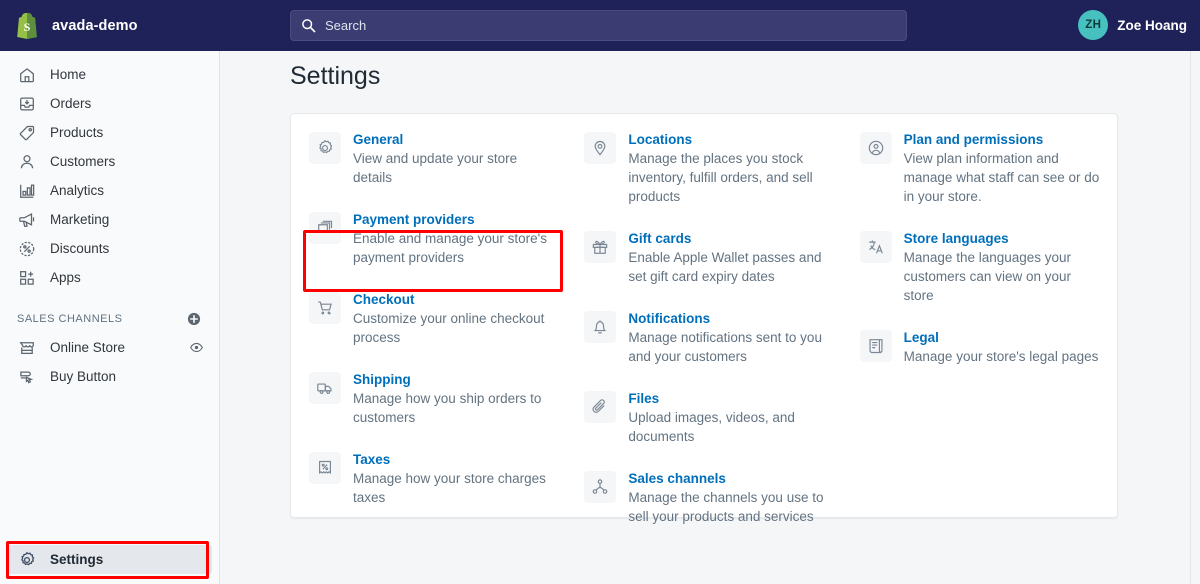  I want to click on setting-title: Store languages, so click(1003, 238).